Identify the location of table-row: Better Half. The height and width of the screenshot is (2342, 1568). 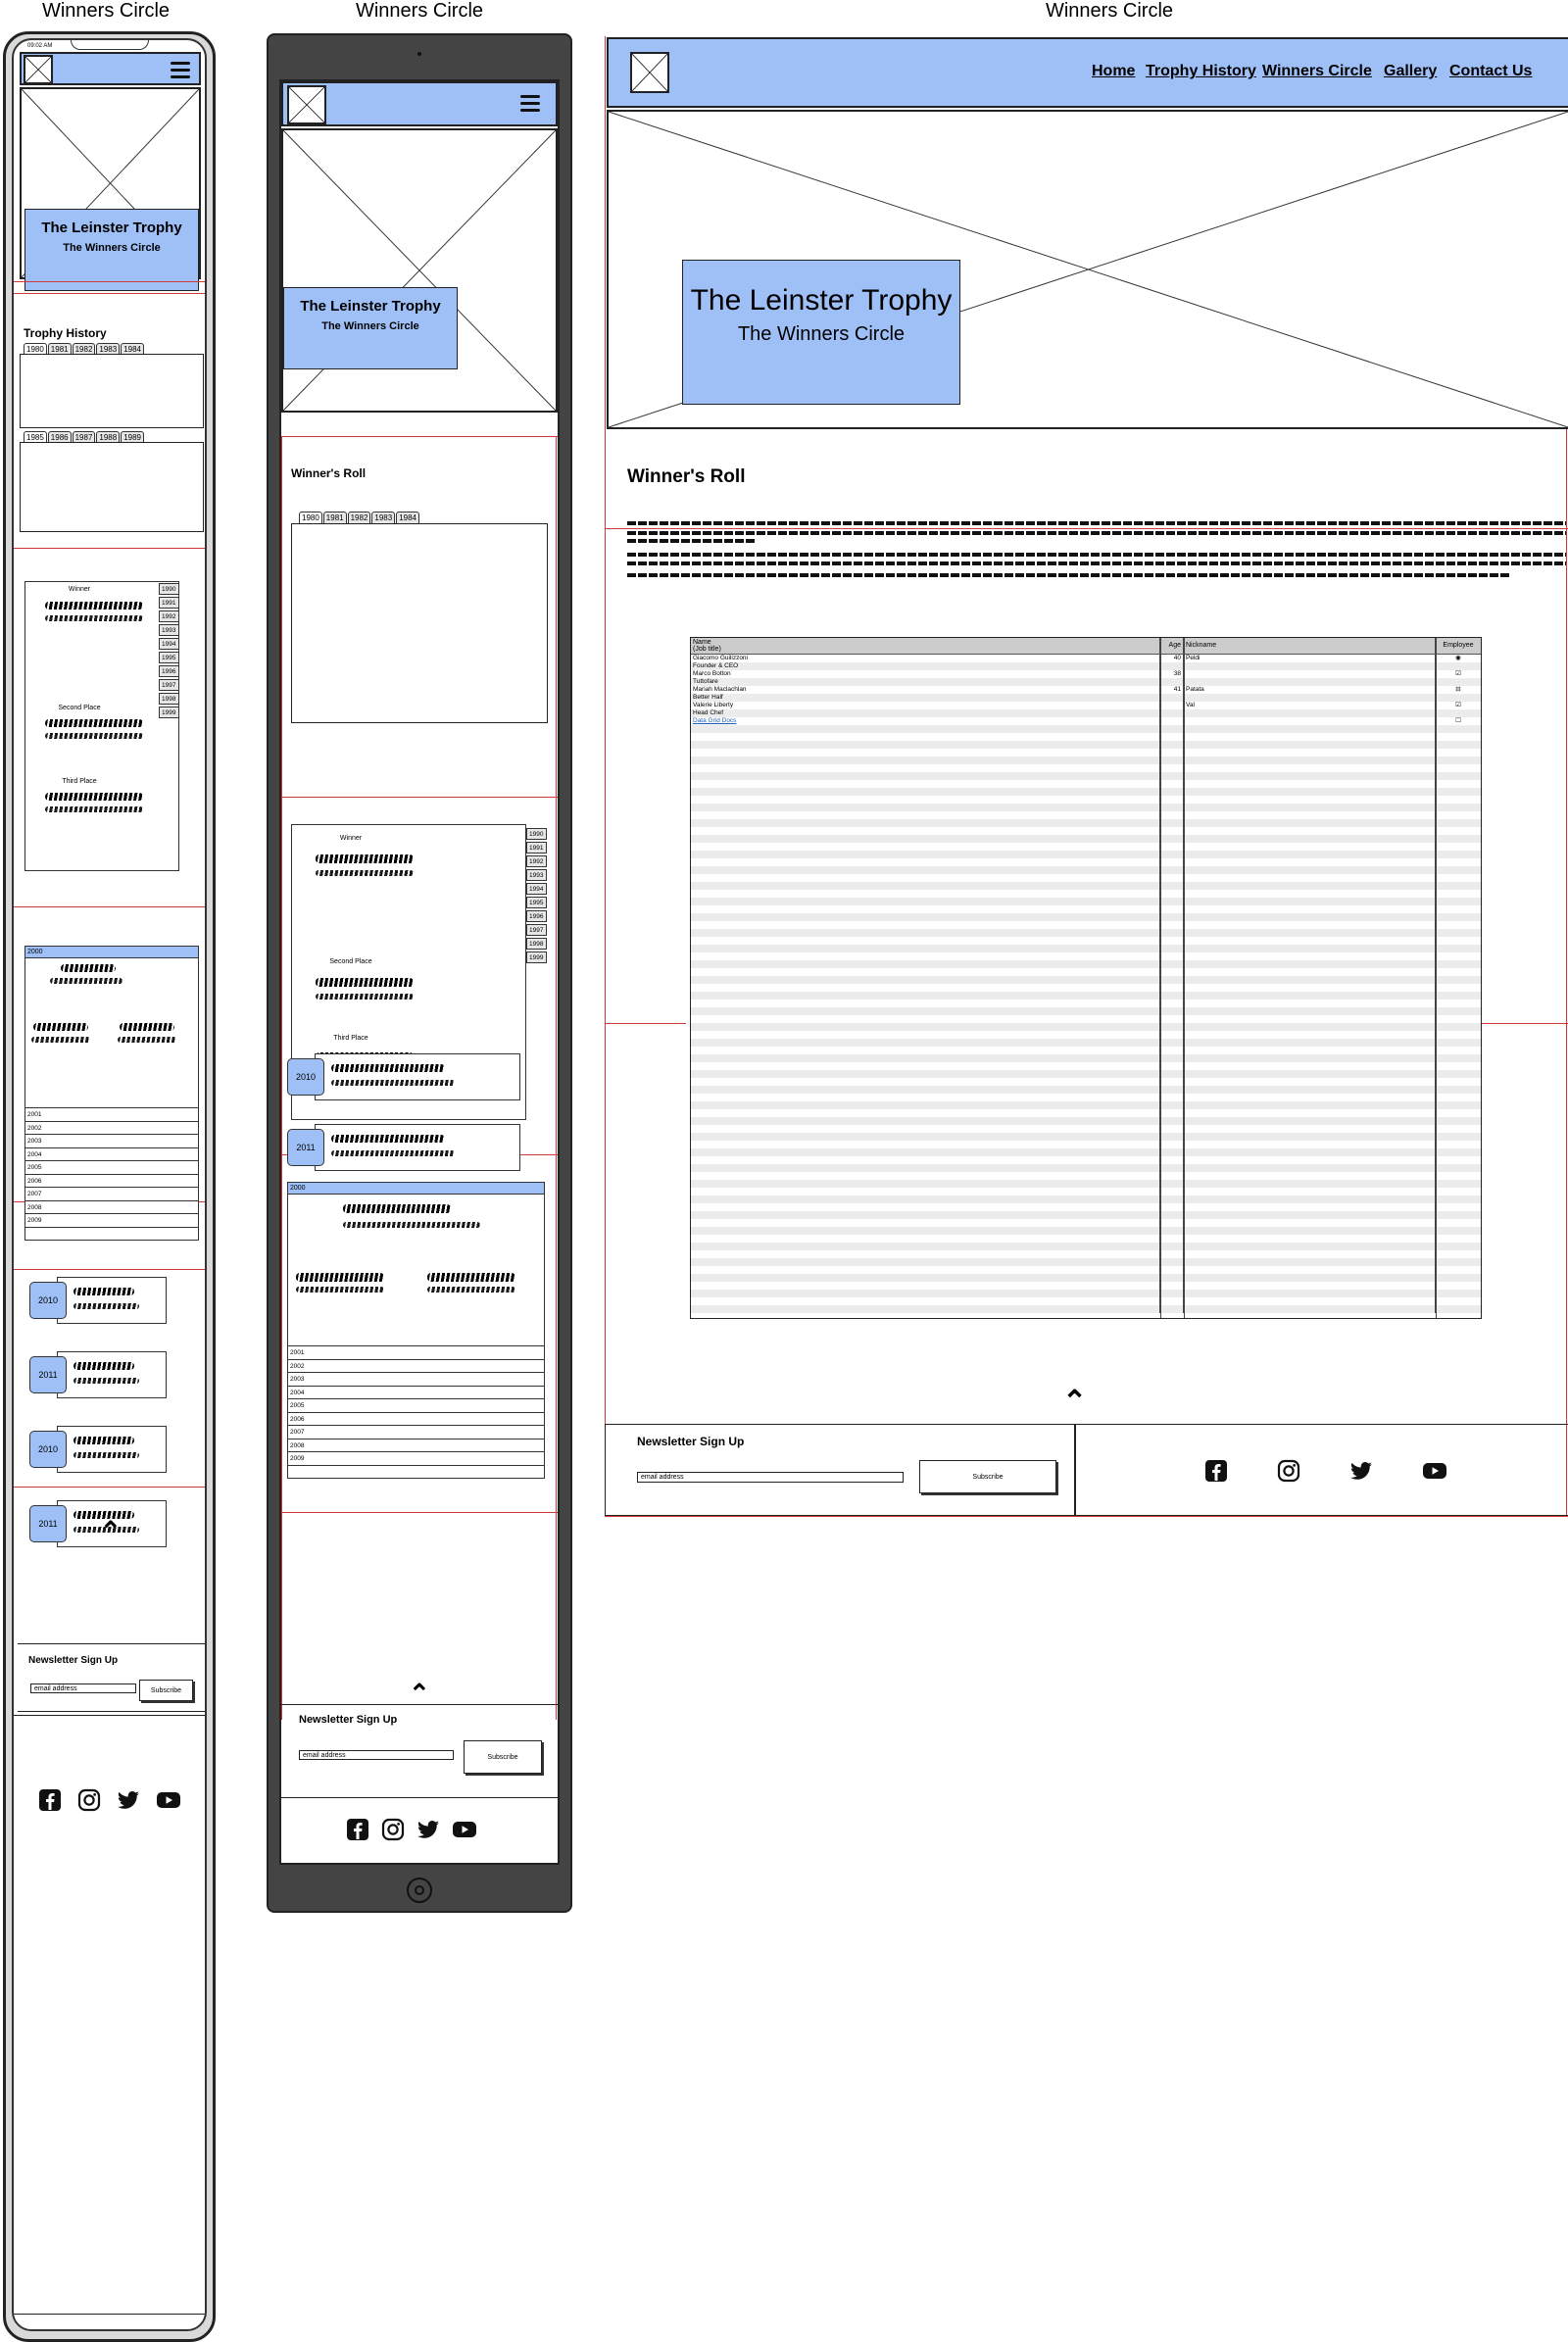
(1086, 698).